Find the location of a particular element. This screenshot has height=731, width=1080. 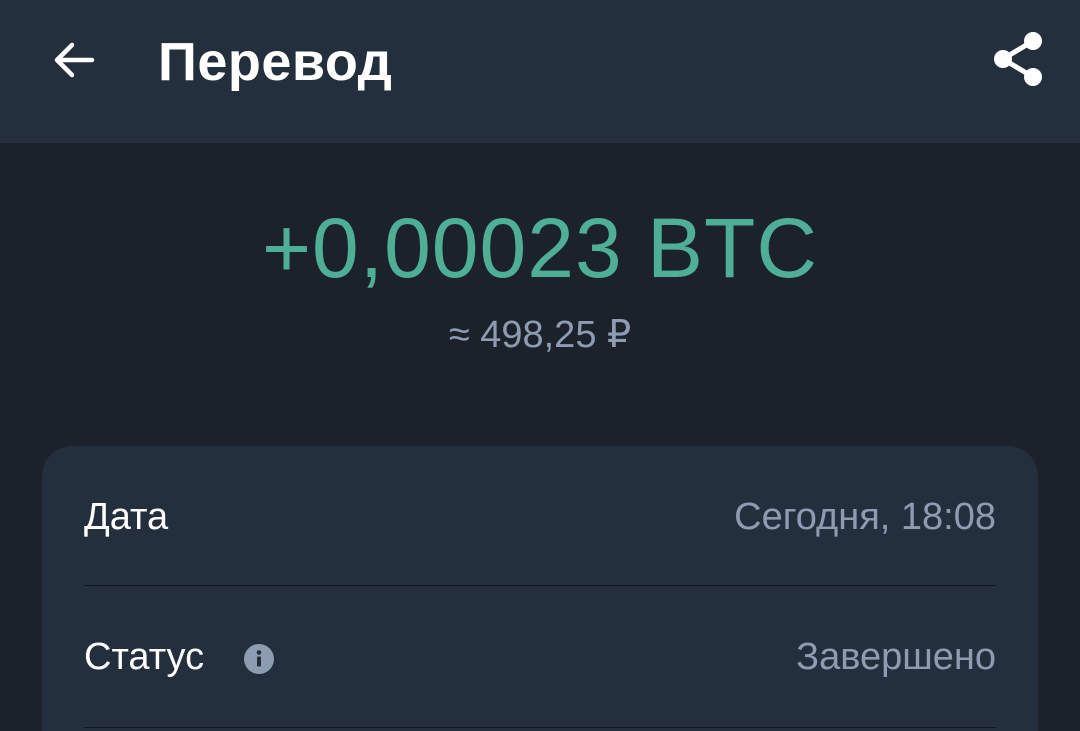

arrow-left-icon is located at coordinates (74, 60).